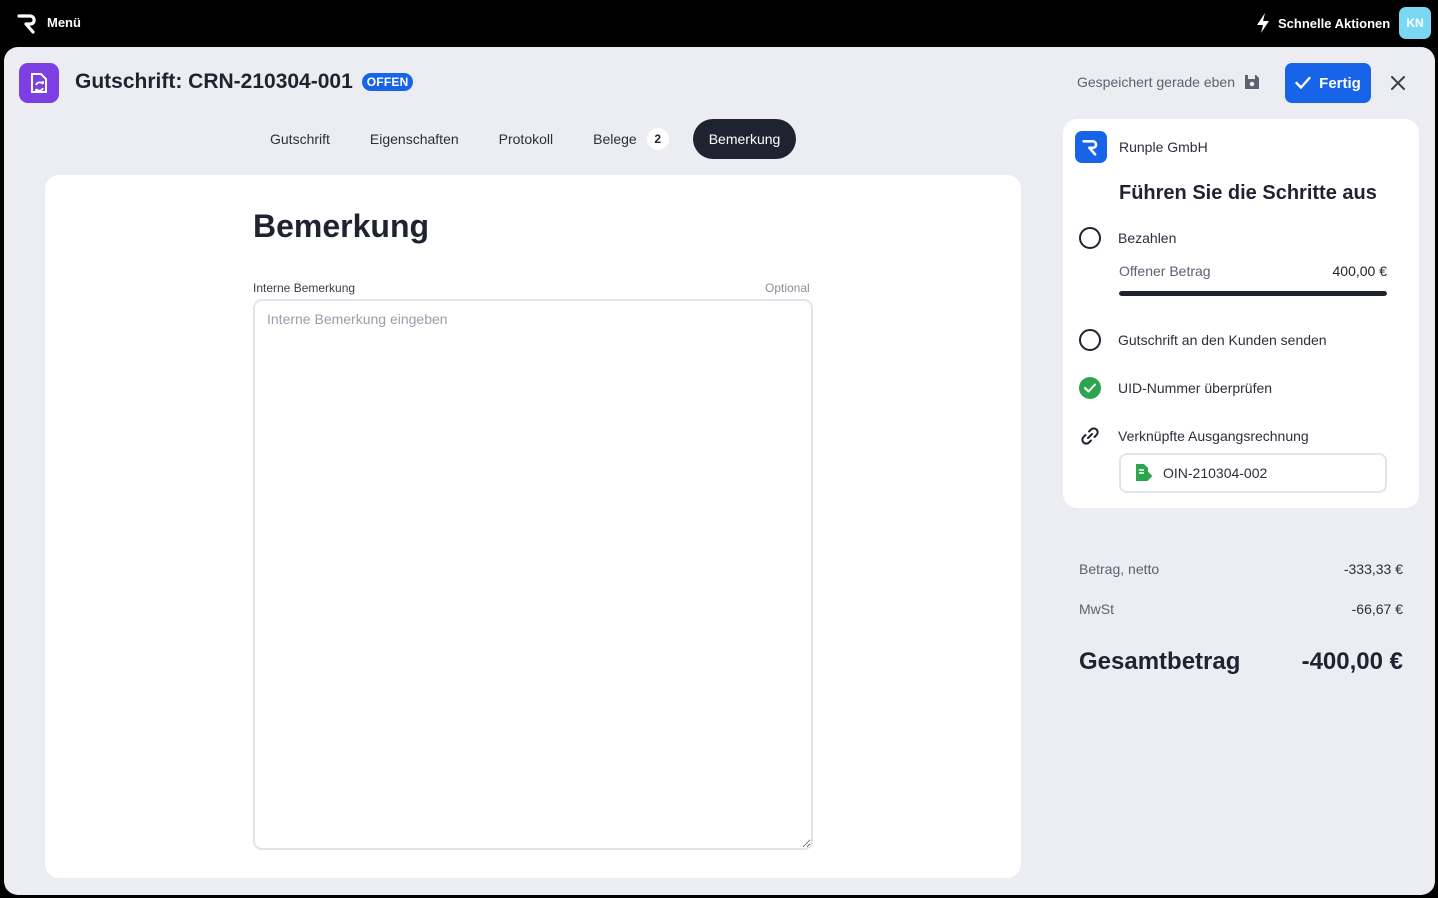  What do you see at coordinates (1090, 340) in the screenshot?
I see `step-send-checkbox` at bounding box center [1090, 340].